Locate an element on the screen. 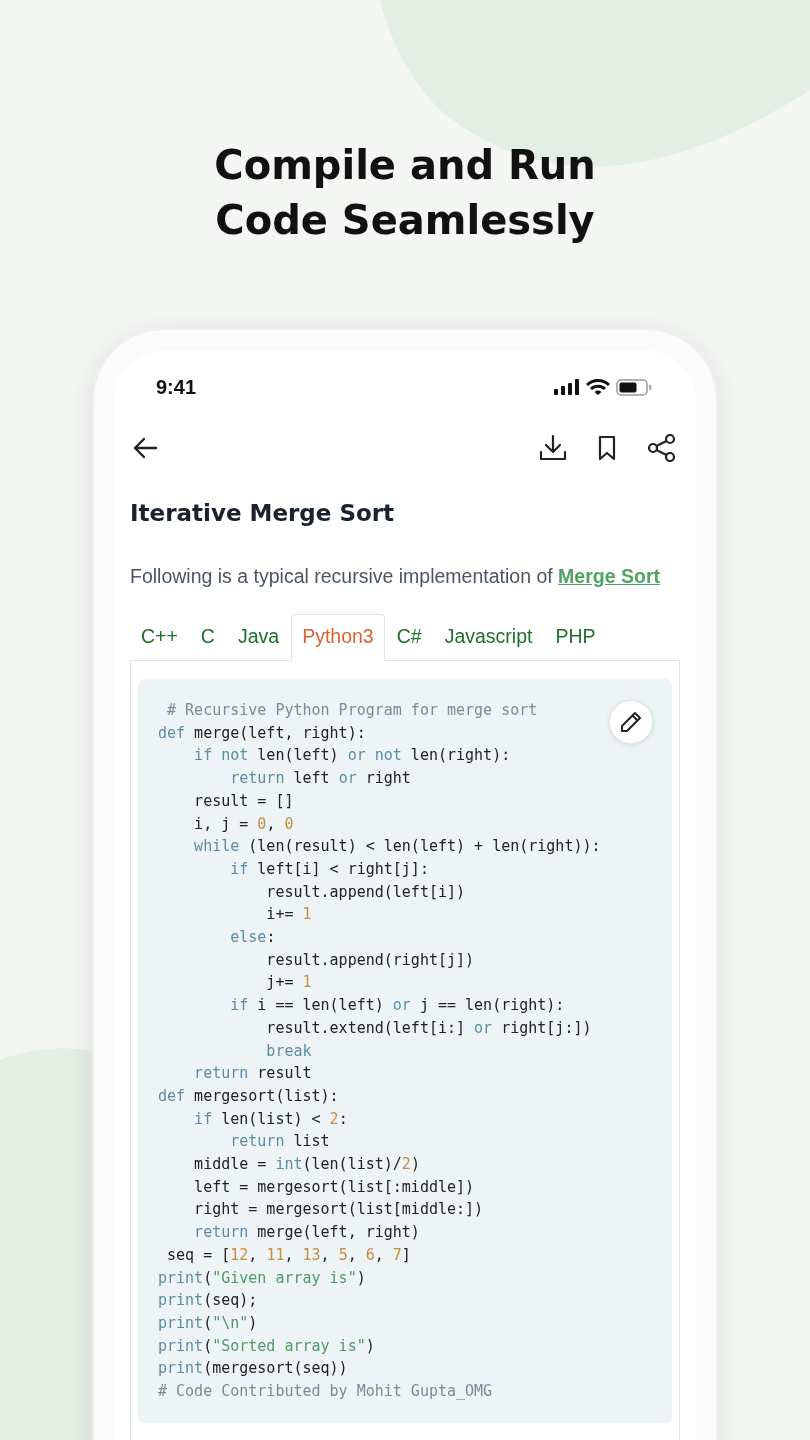  language-tab: C++ is located at coordinates (159, 637).